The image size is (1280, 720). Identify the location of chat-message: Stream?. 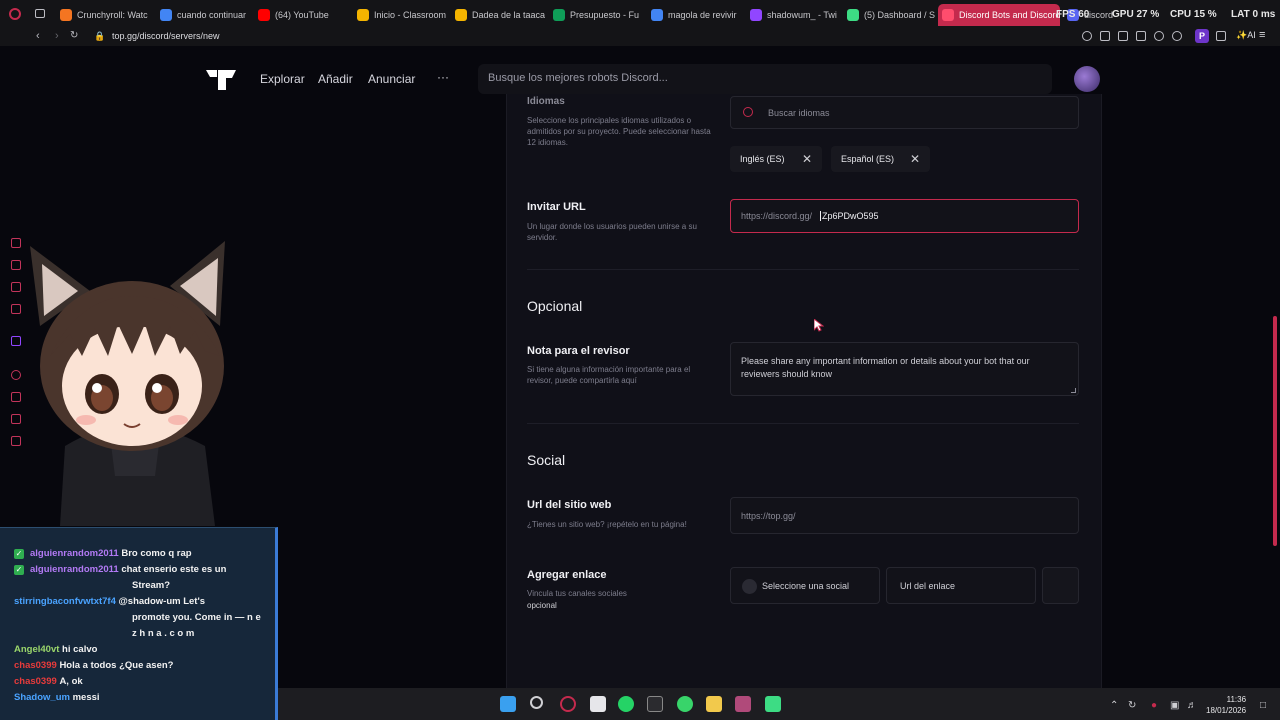
(151, 585).